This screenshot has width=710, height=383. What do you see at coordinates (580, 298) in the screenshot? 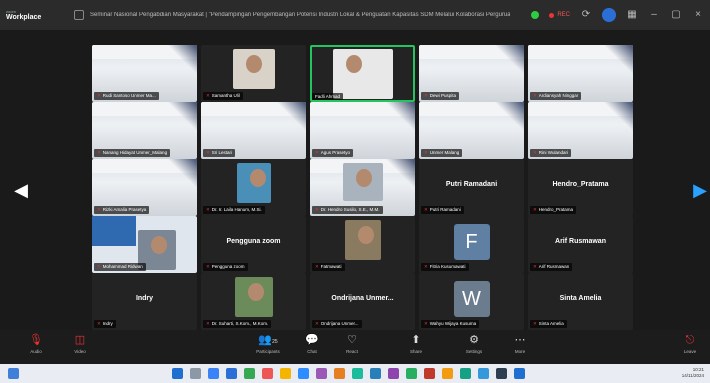
I see `participant-display-name: Sinta Amelia` at bounding box center [580, 298].